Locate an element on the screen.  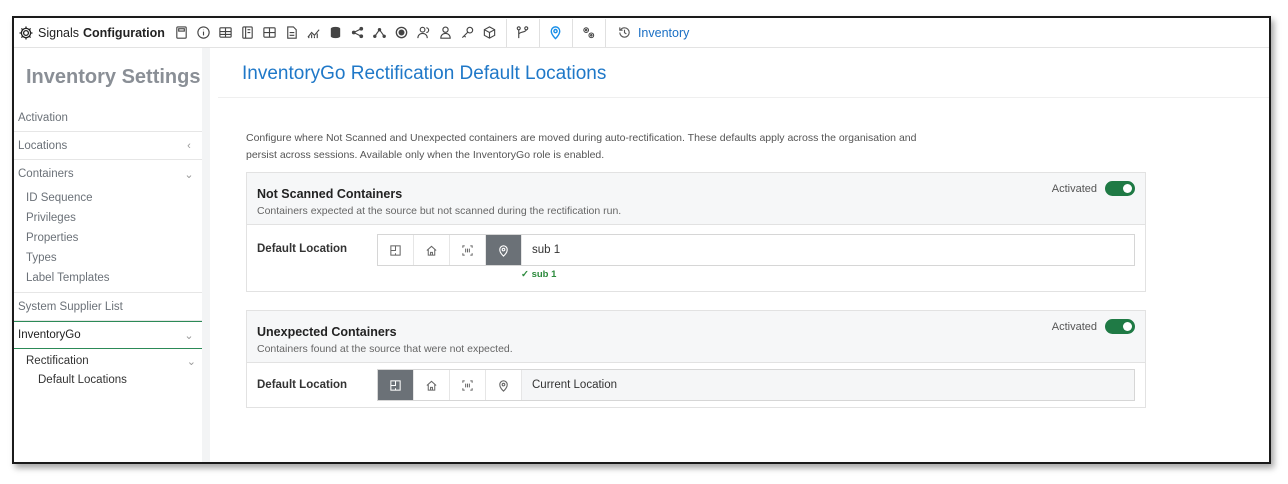
badge-icon is located at coordinates (402, 33).